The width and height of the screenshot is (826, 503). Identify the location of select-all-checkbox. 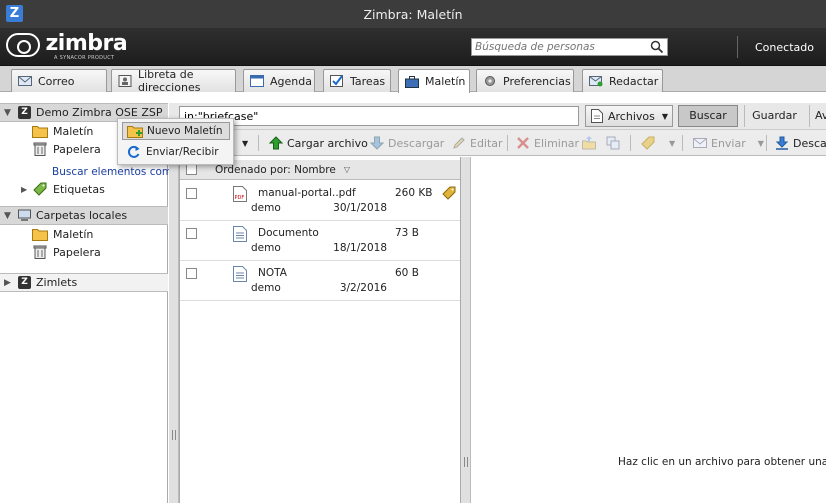
(191, 169).